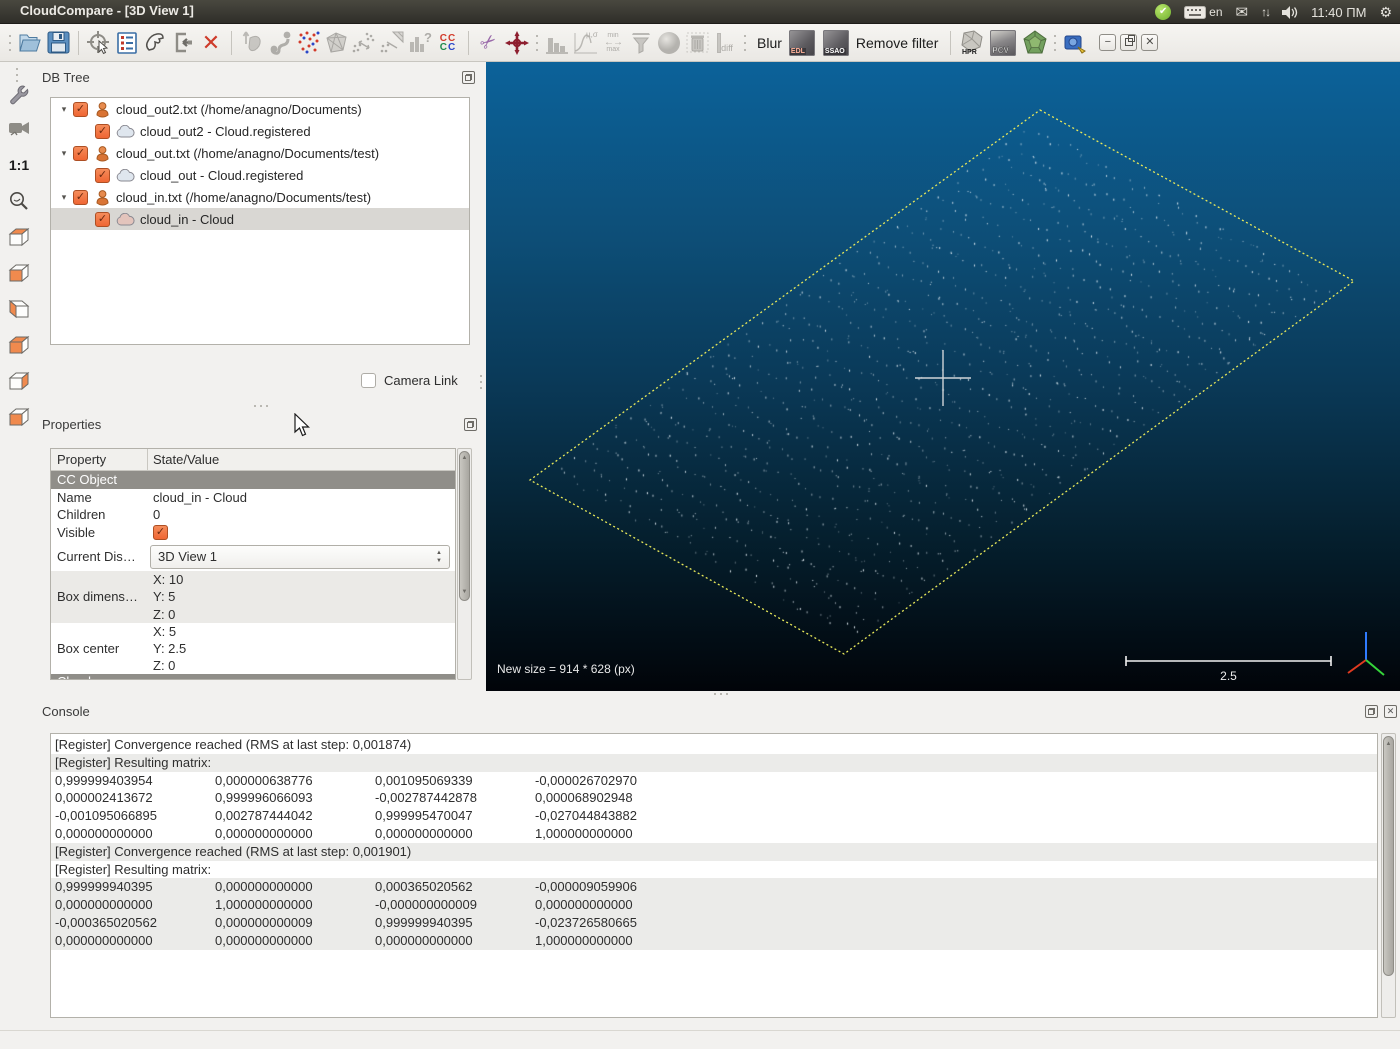  I want to click on blur-label: Blur, so click(769, 43).